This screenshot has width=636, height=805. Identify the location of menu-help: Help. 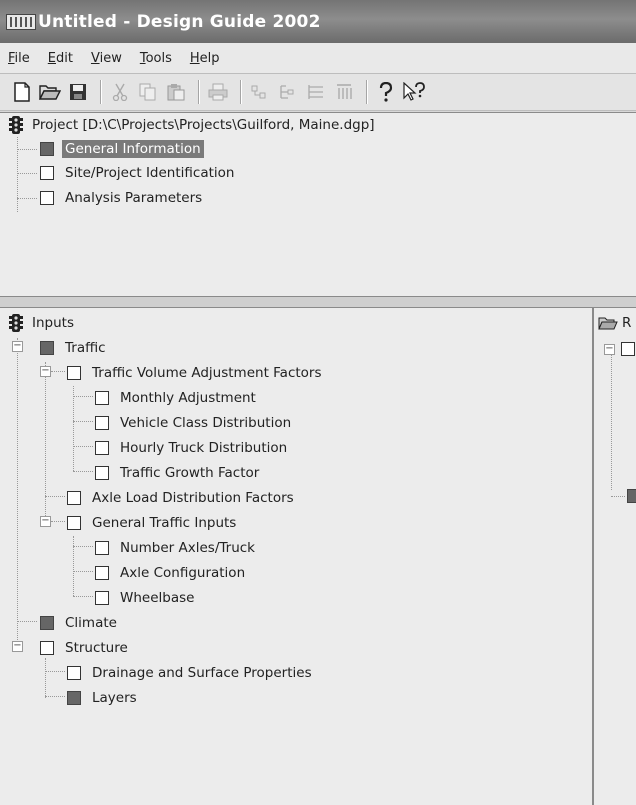
(205, 58).